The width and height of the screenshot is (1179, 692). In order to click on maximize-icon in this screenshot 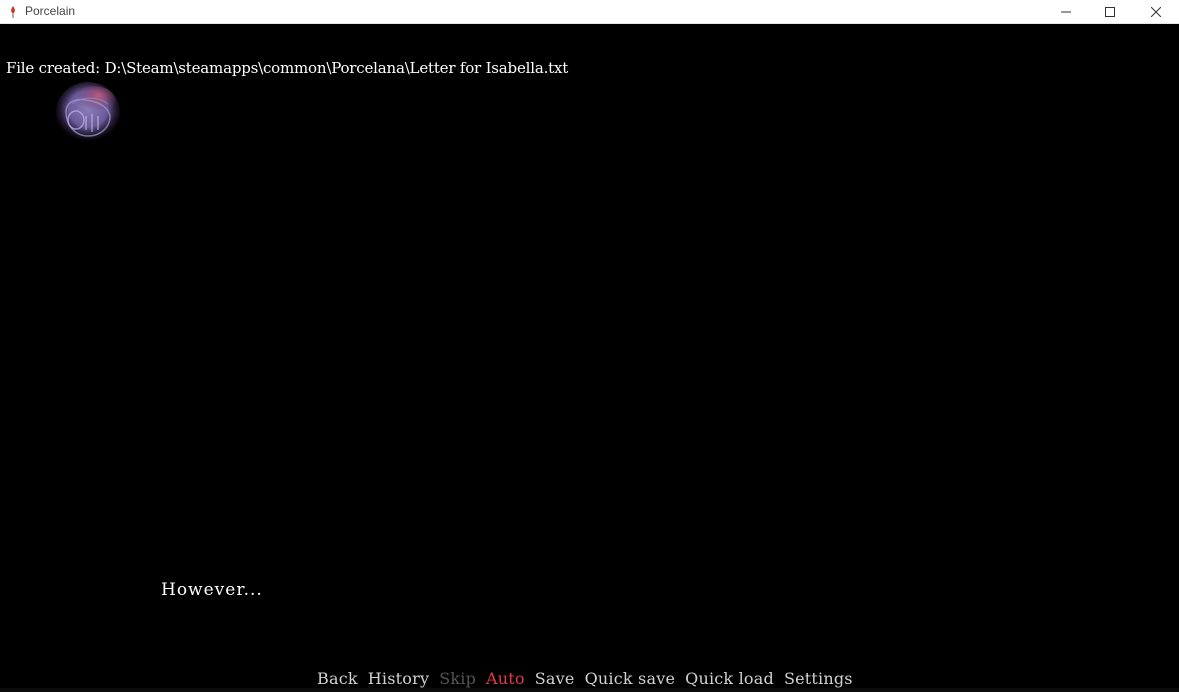, I will do `click(1110, 12)`.